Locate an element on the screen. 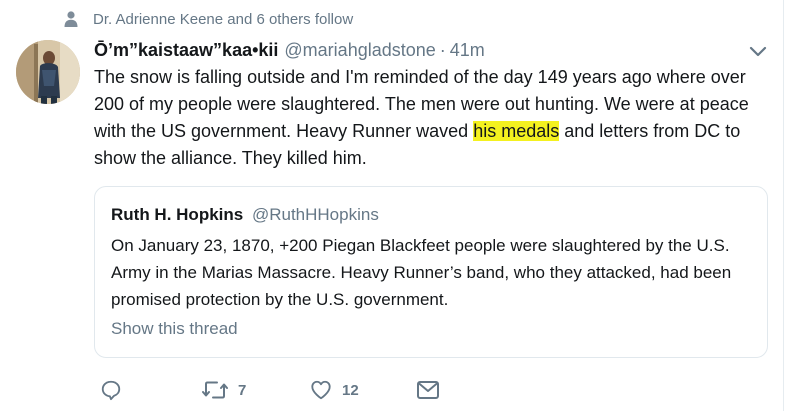  author-fullname: Ō’m”kaistaaw”kaa•kii is located at coordinates (186, 50).